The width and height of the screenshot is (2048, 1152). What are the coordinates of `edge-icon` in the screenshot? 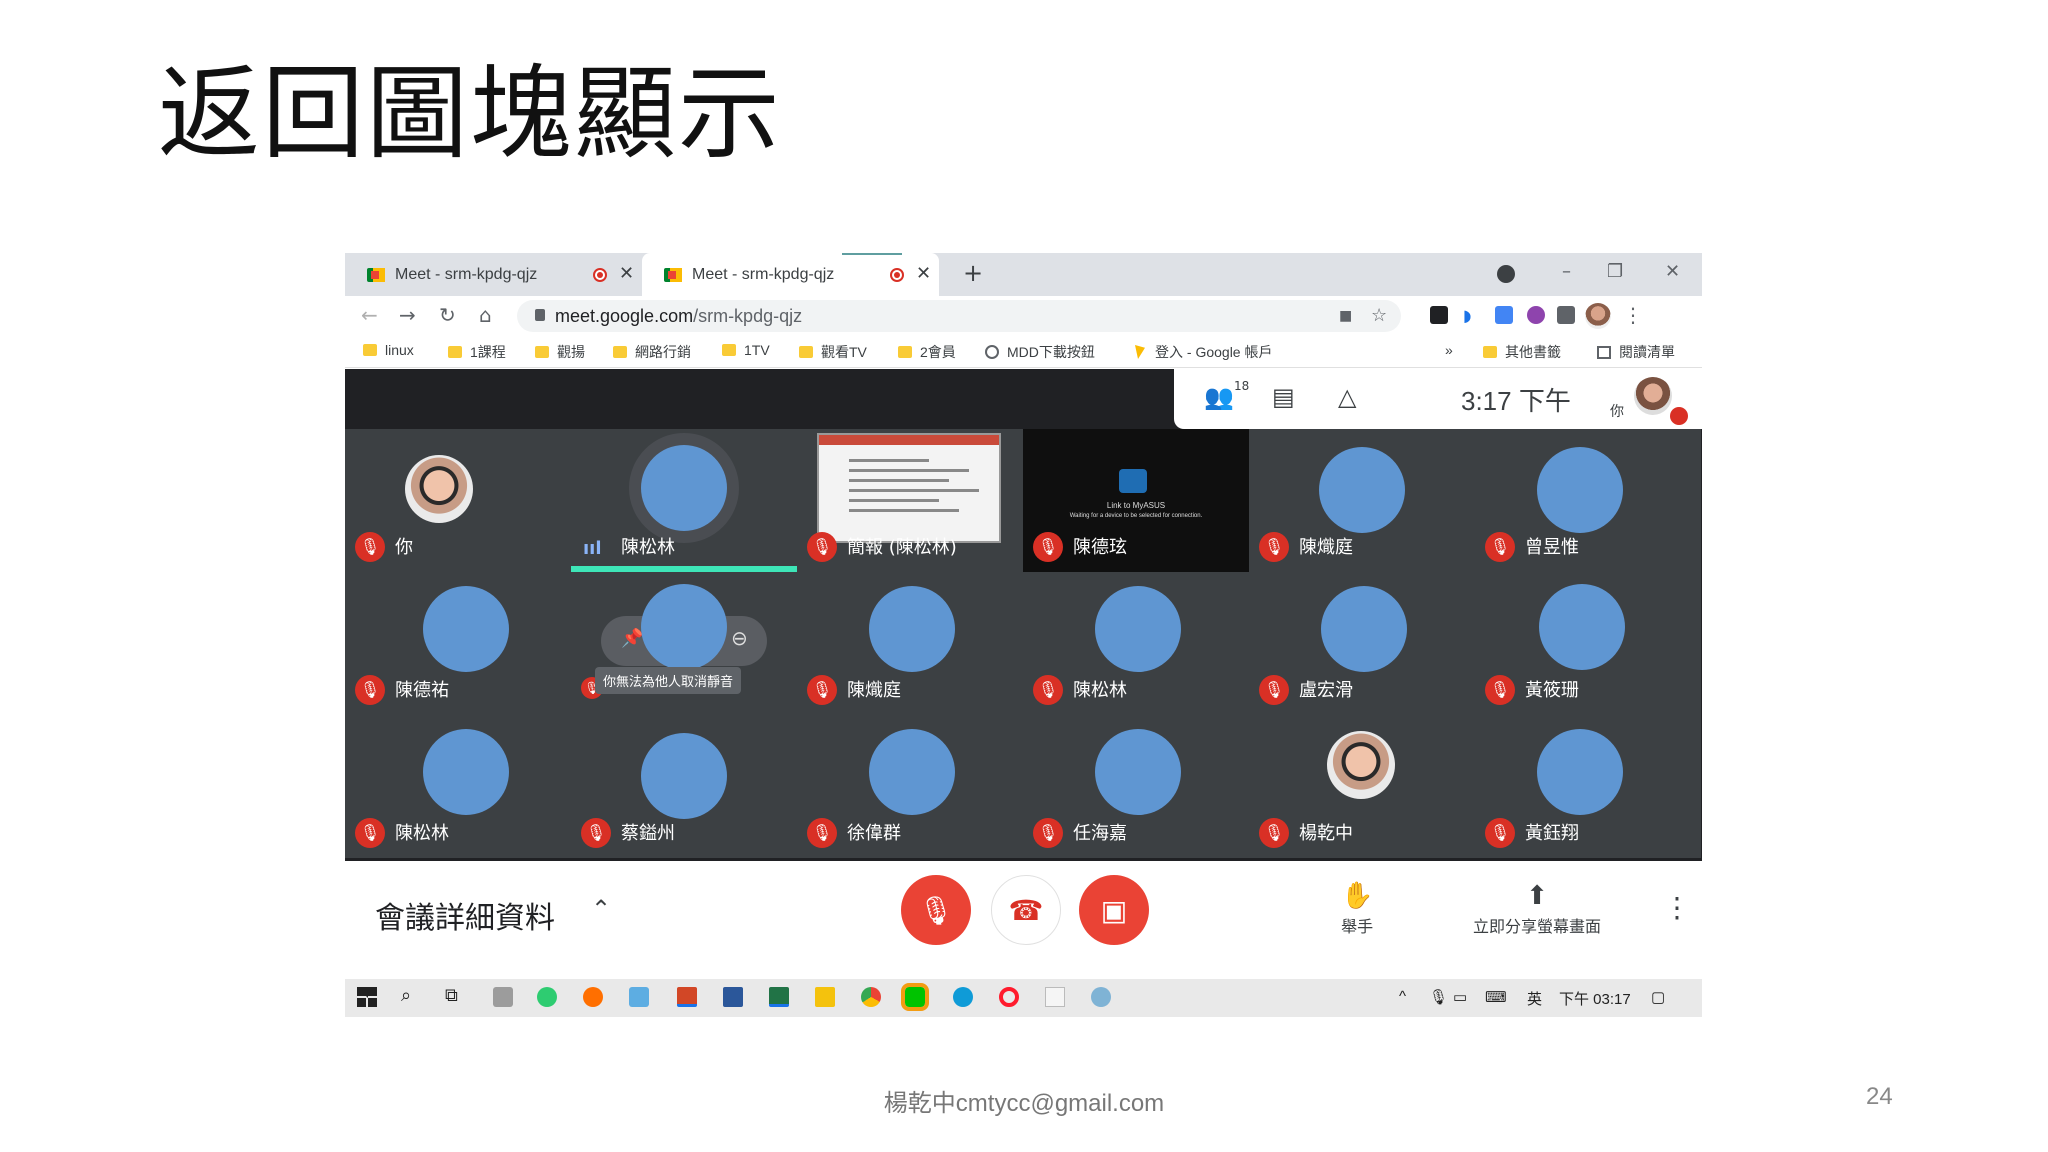 It's located at (963, 997).